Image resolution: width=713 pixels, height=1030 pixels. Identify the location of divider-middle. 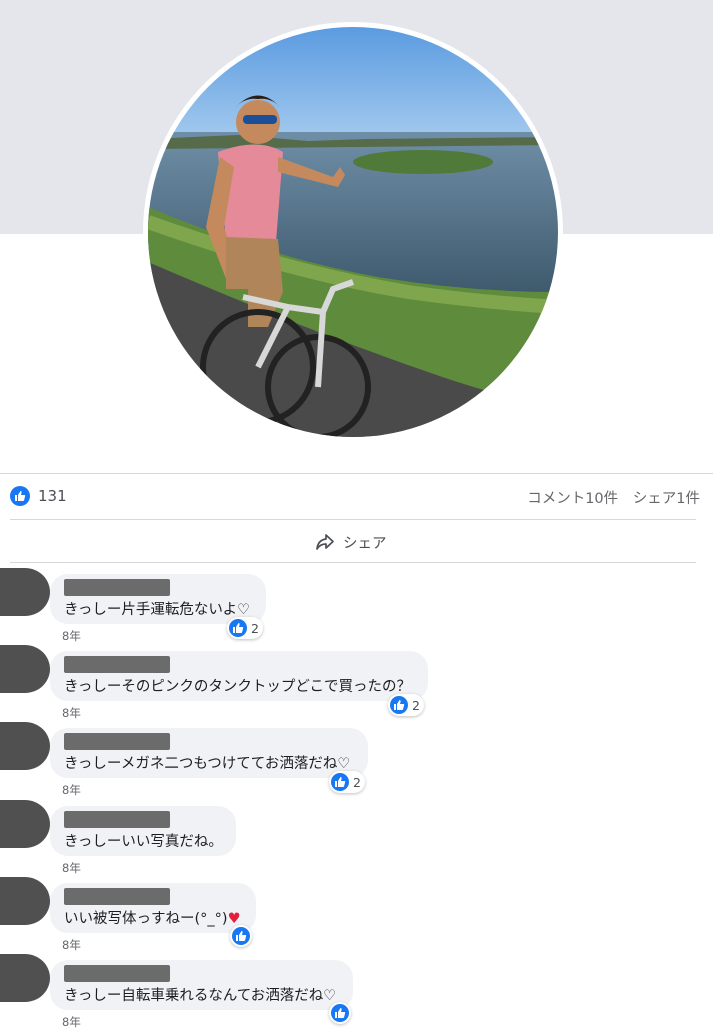
(353, 519).